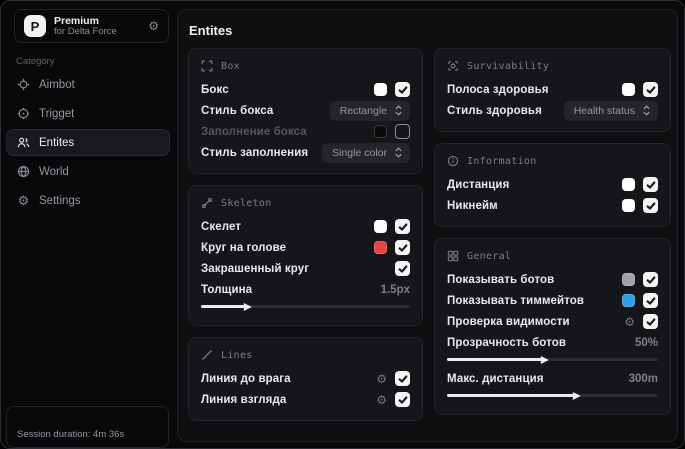 The image size is (685, 449). I want to click on setting-row: Стиль заполнения Single color, so click(305, 152).